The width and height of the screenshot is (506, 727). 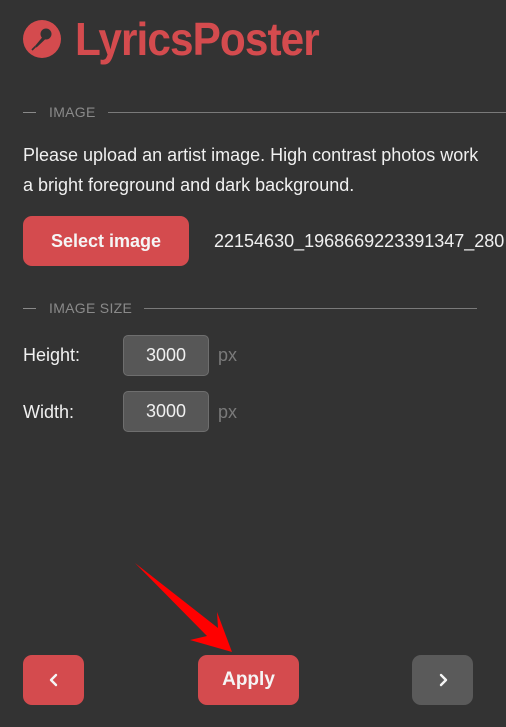 I want to click on height-unit: px, so click(x=228, y=355).